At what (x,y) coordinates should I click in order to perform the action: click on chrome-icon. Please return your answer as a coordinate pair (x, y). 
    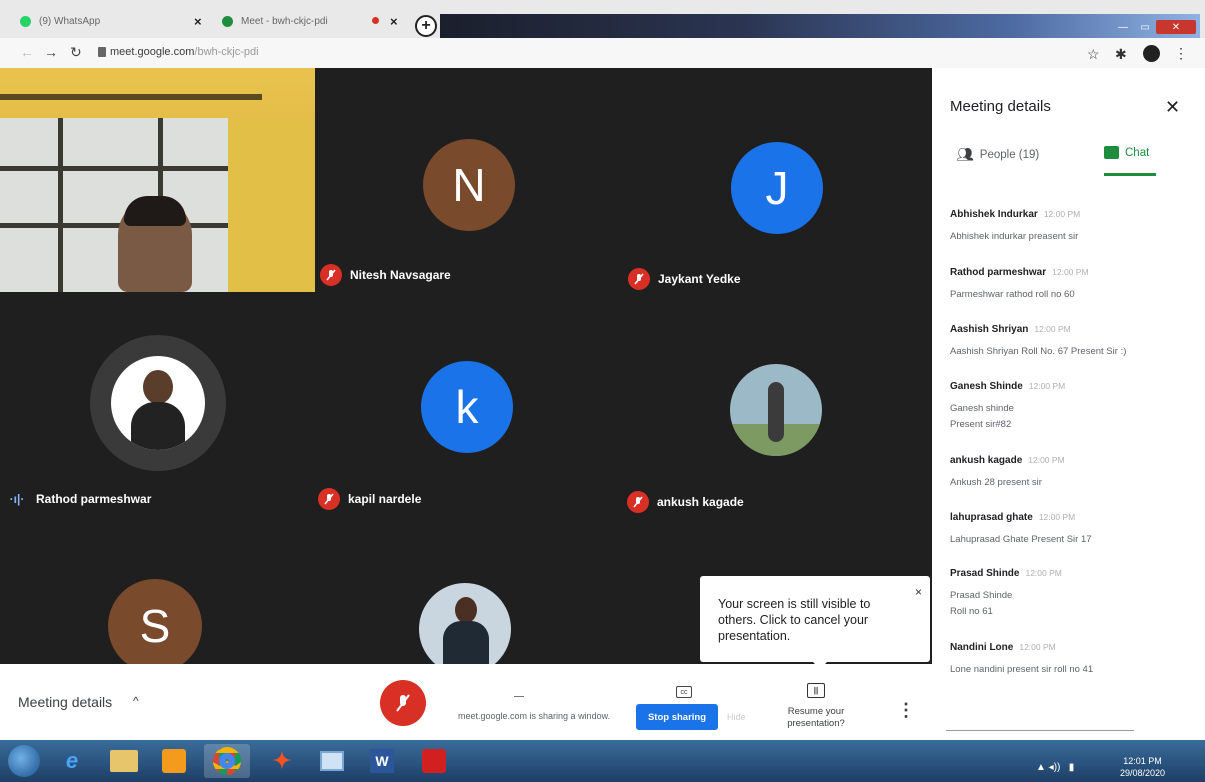
    Looking at the image, I should click on (227, 761).